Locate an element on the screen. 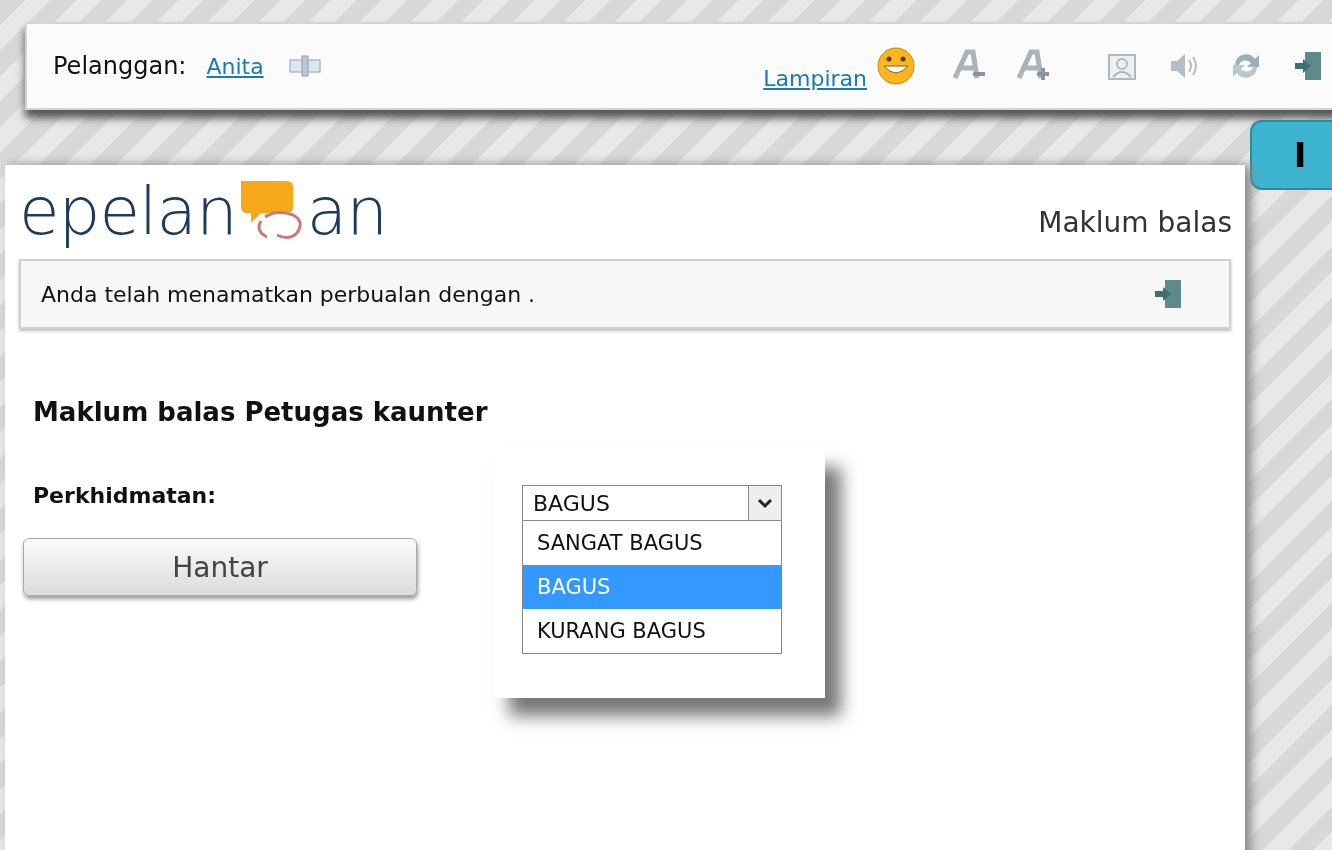 This screenshot has width=1332, height=850. dropdown-option: SANGAT BAGUS is located at coordinates (652, 543).